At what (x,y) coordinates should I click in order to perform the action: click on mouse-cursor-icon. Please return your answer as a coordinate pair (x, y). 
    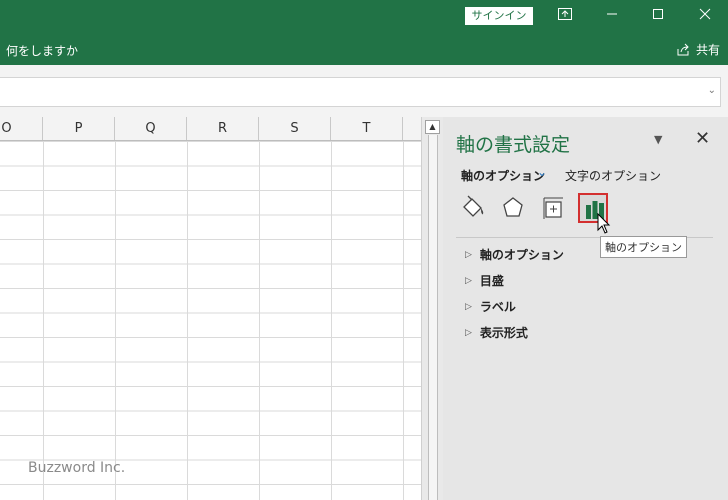
    Looking at the image, I should click on (604, 225).